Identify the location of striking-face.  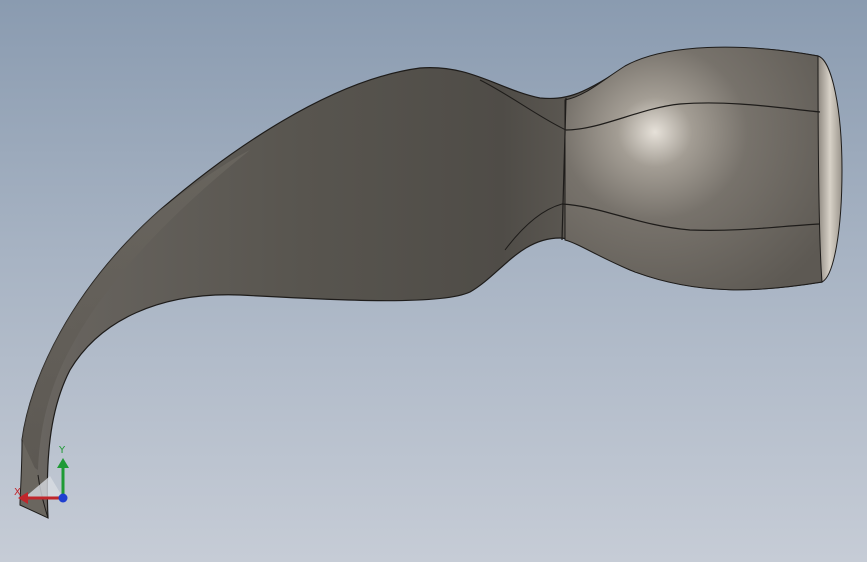
(830, 169).